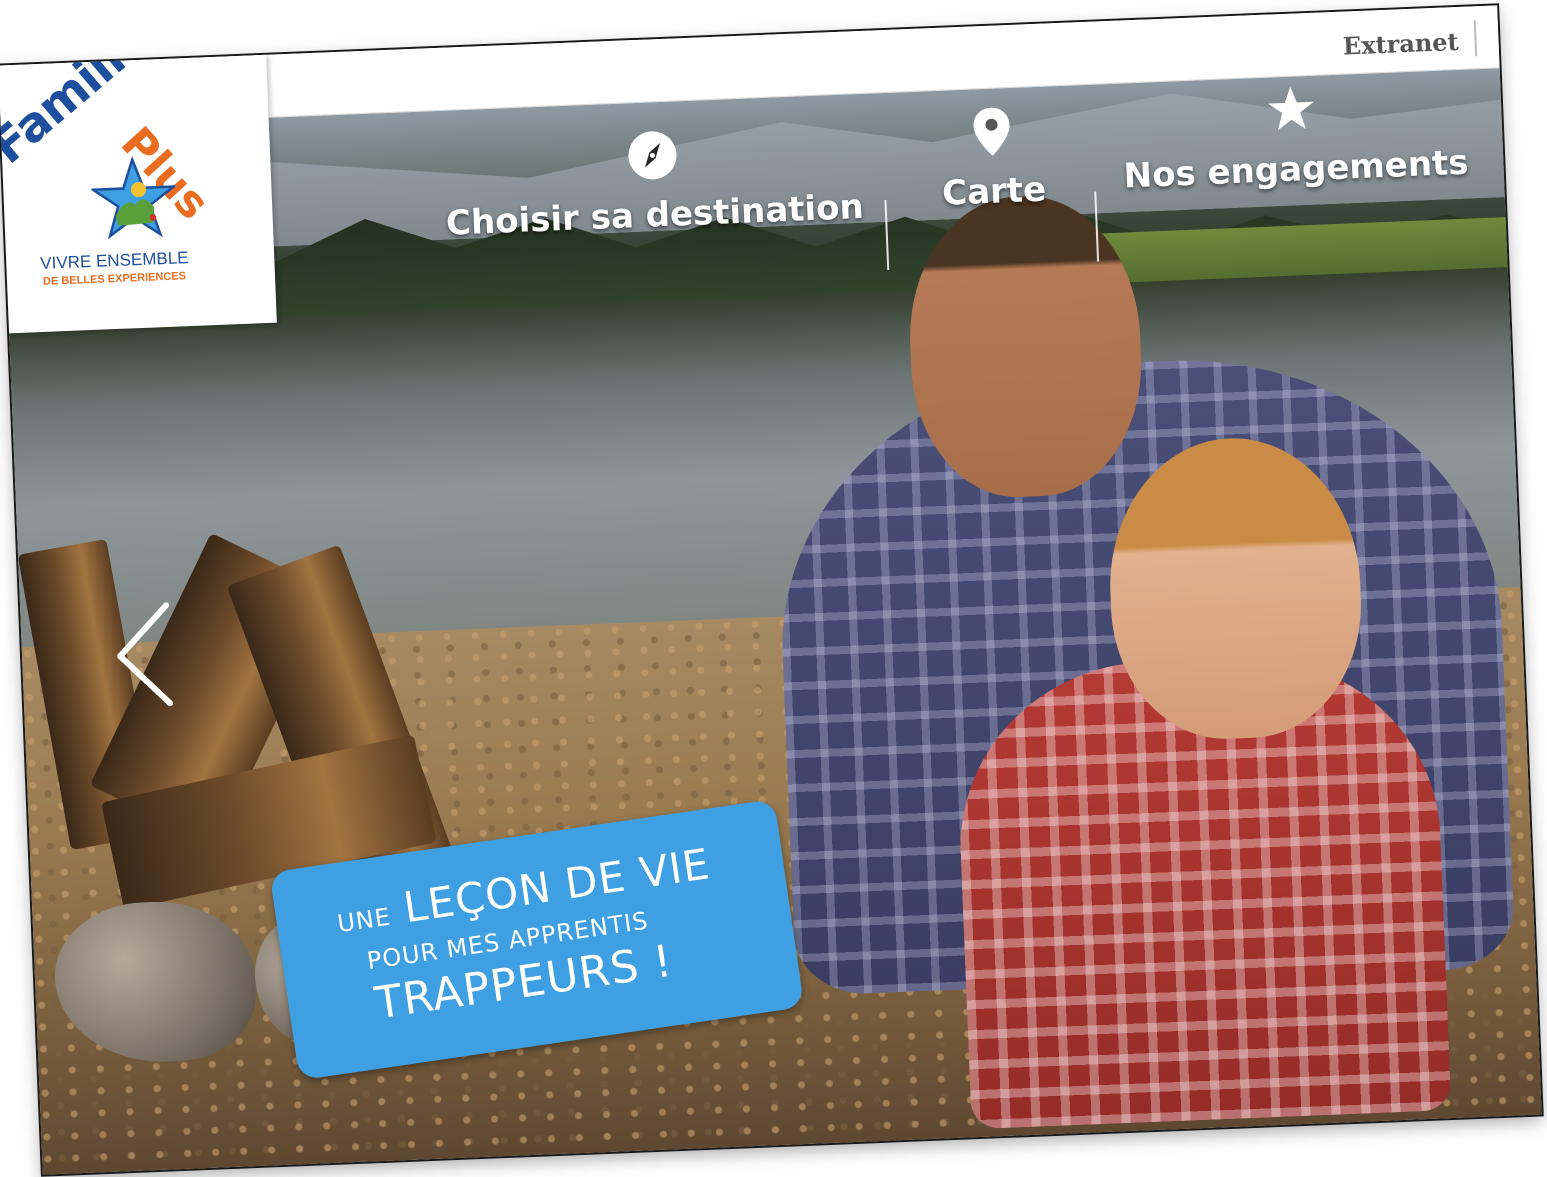  Describe the element at coordinates (145, 655) in the screenshot. I see `chevron-left-icon` at that location.